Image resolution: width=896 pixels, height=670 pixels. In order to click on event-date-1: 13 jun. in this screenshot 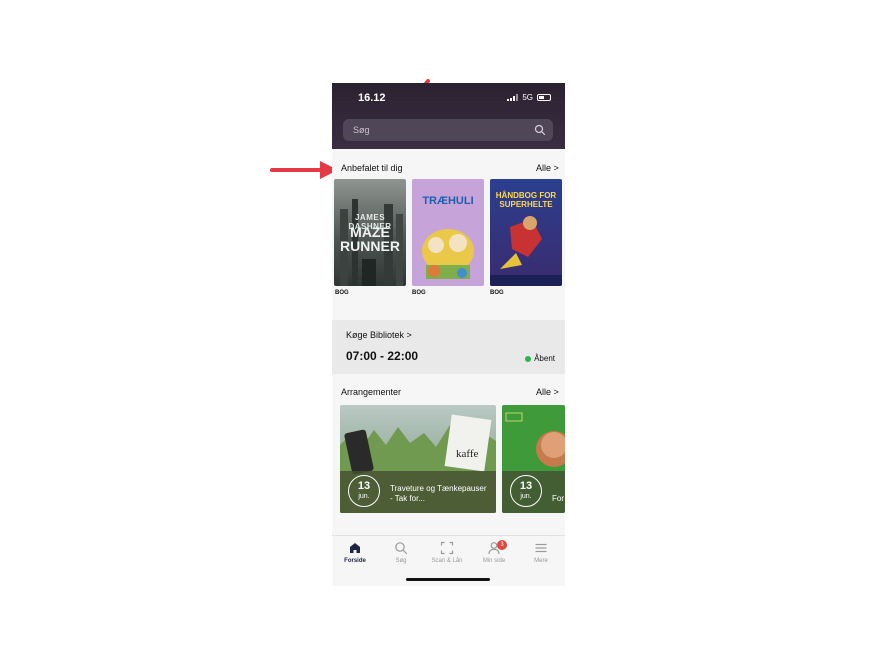, I will do `click(364, 491)`.